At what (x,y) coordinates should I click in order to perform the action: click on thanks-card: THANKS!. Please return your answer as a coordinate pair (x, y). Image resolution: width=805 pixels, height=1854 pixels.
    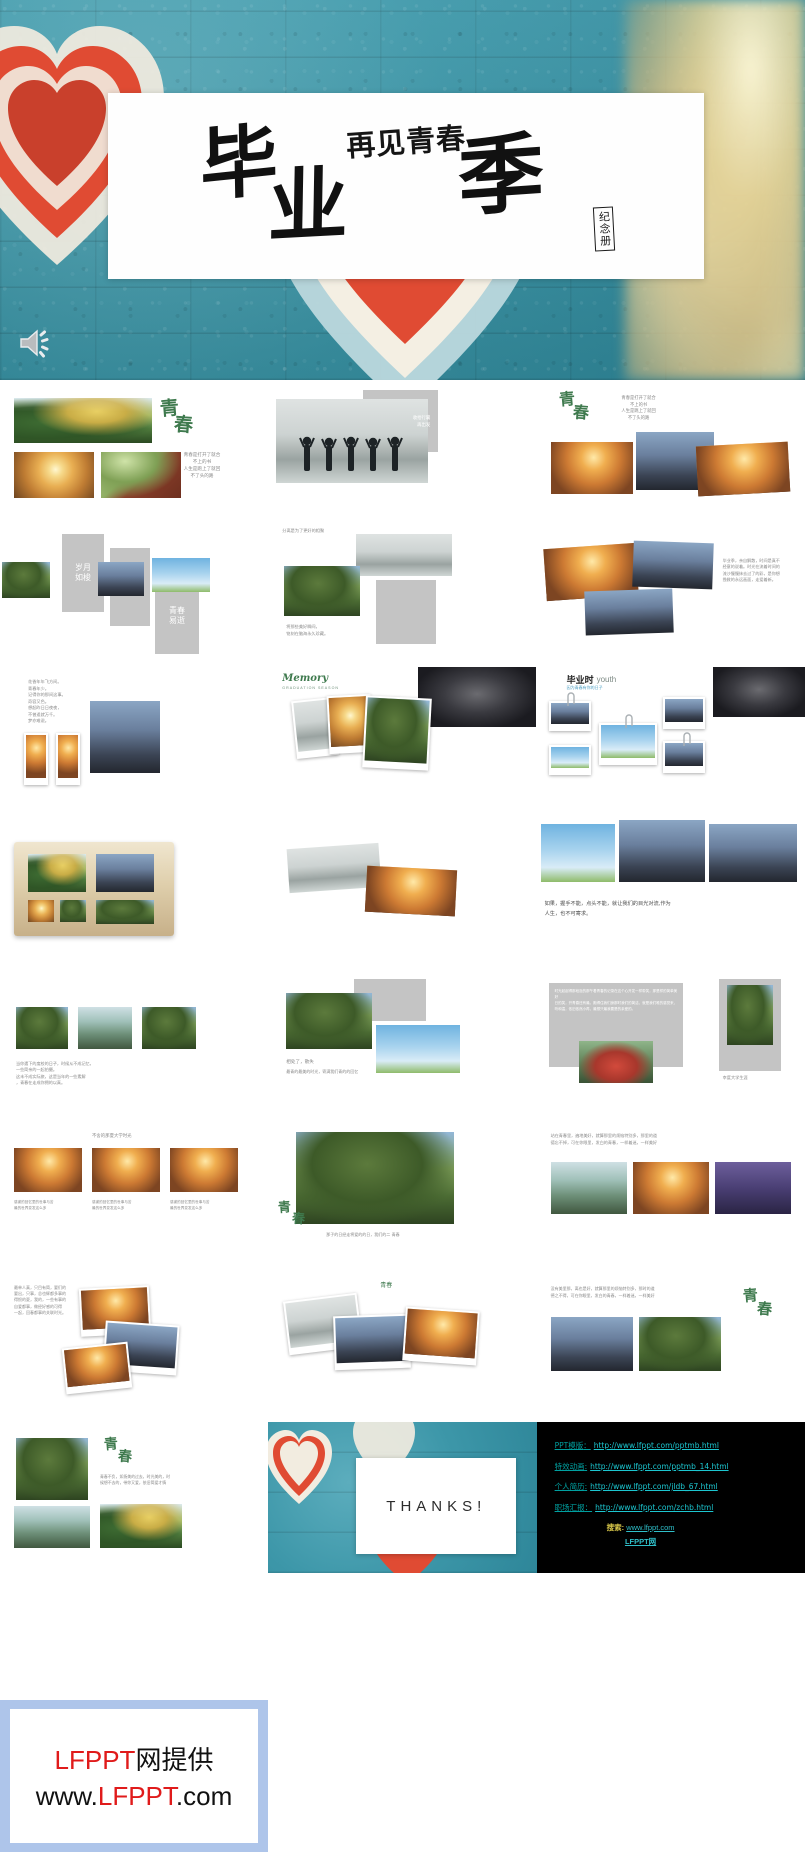
    Looking at the image, I should click on (436, 1506).